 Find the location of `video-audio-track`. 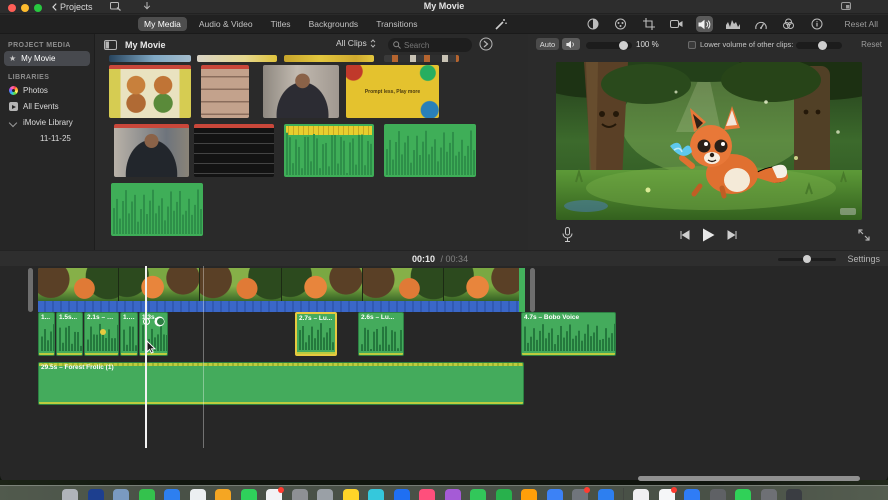

video-audio-track is located at coordinates (281, 306).